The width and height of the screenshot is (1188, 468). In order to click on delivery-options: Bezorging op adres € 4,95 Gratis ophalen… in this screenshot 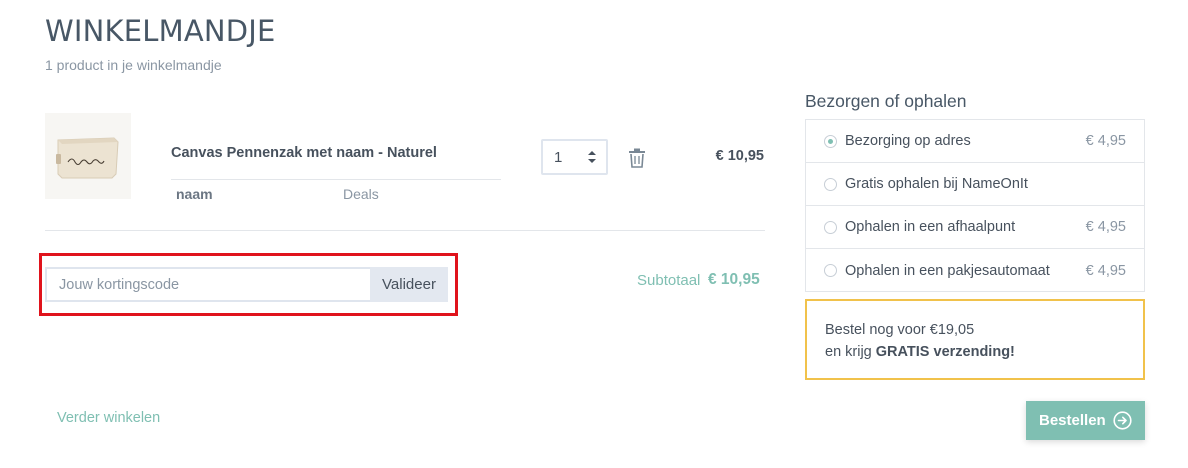, I will do `click(975, 205)`.